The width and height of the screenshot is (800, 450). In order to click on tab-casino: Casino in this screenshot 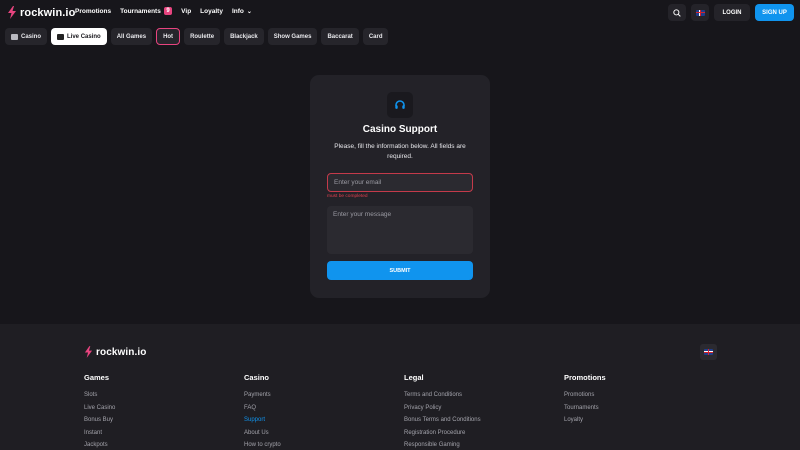, I will do `click(26, 36)`.